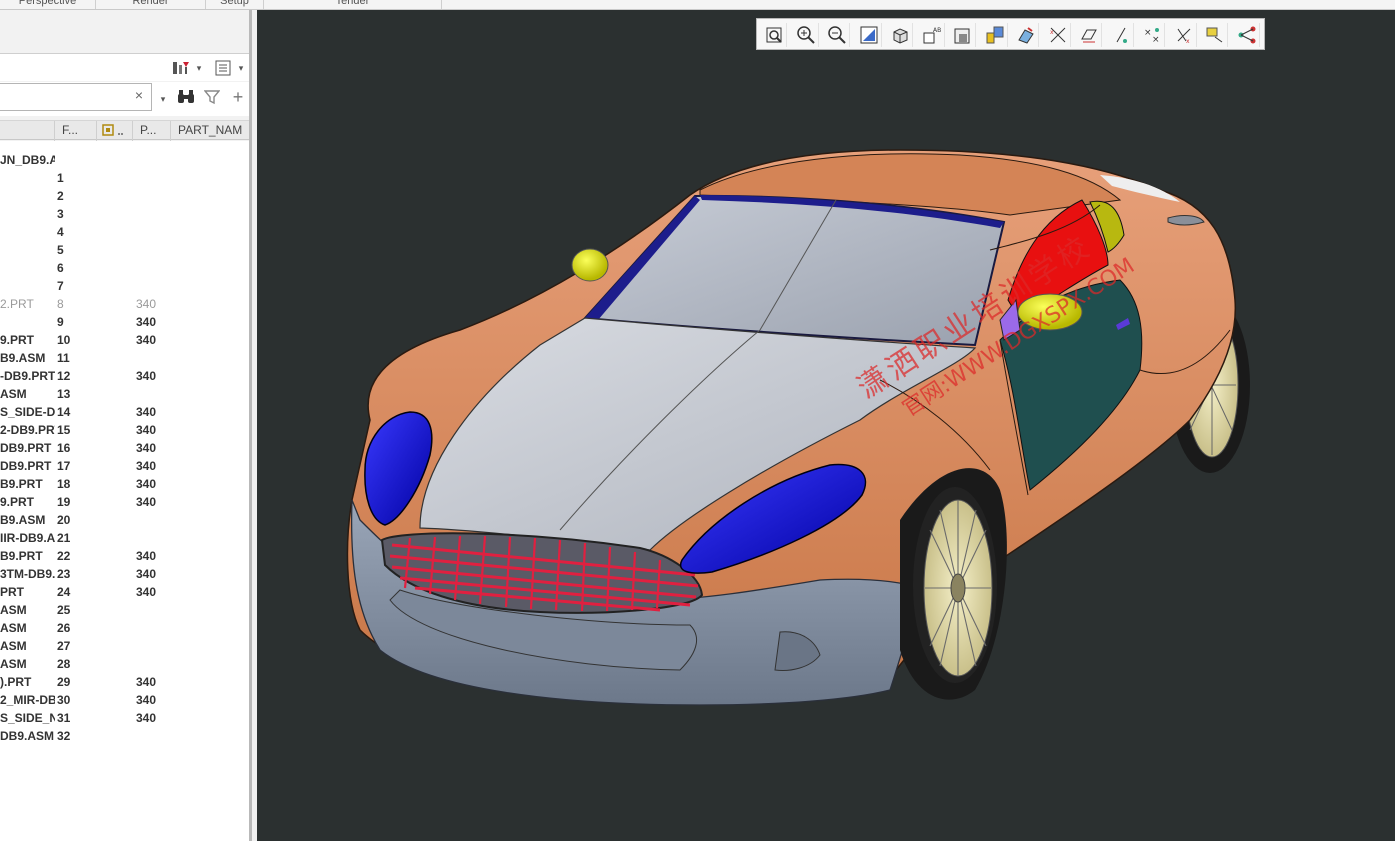 The image size is (1395, 841). I want to click on tab-perspective: Perspective, so click(48, 4).